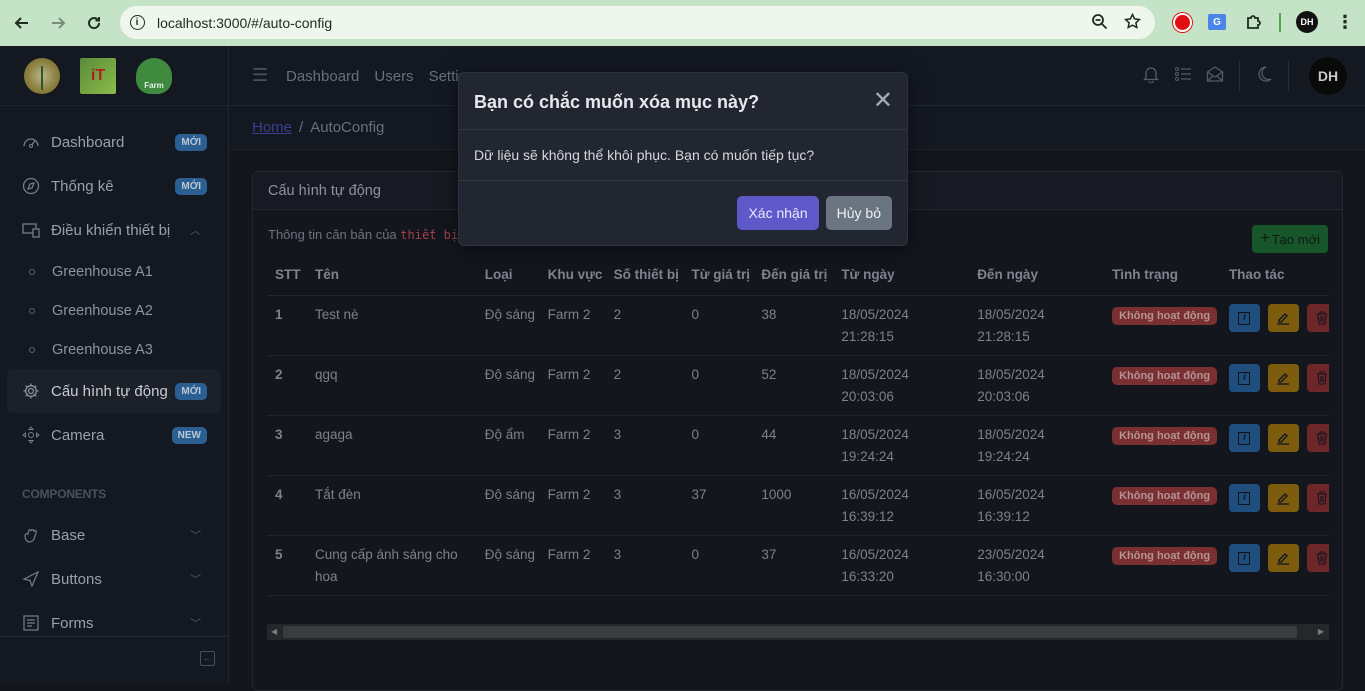 The height and width of the screenshot is (691, 1365). Describe the element at coordinates (683, 101) in the screenshot. I see `modal-title: Bạn có chắc muốn xóa mục này?` at that location.